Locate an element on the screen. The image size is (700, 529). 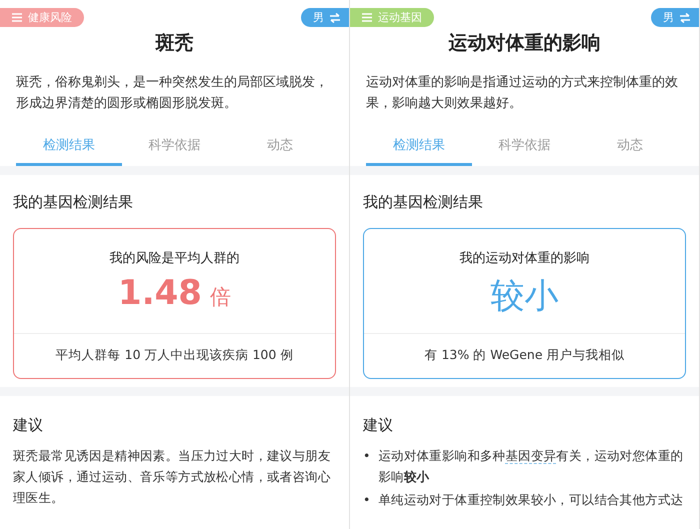
page-title: 运动对体重的影响 is located at coordinates (525, 43).